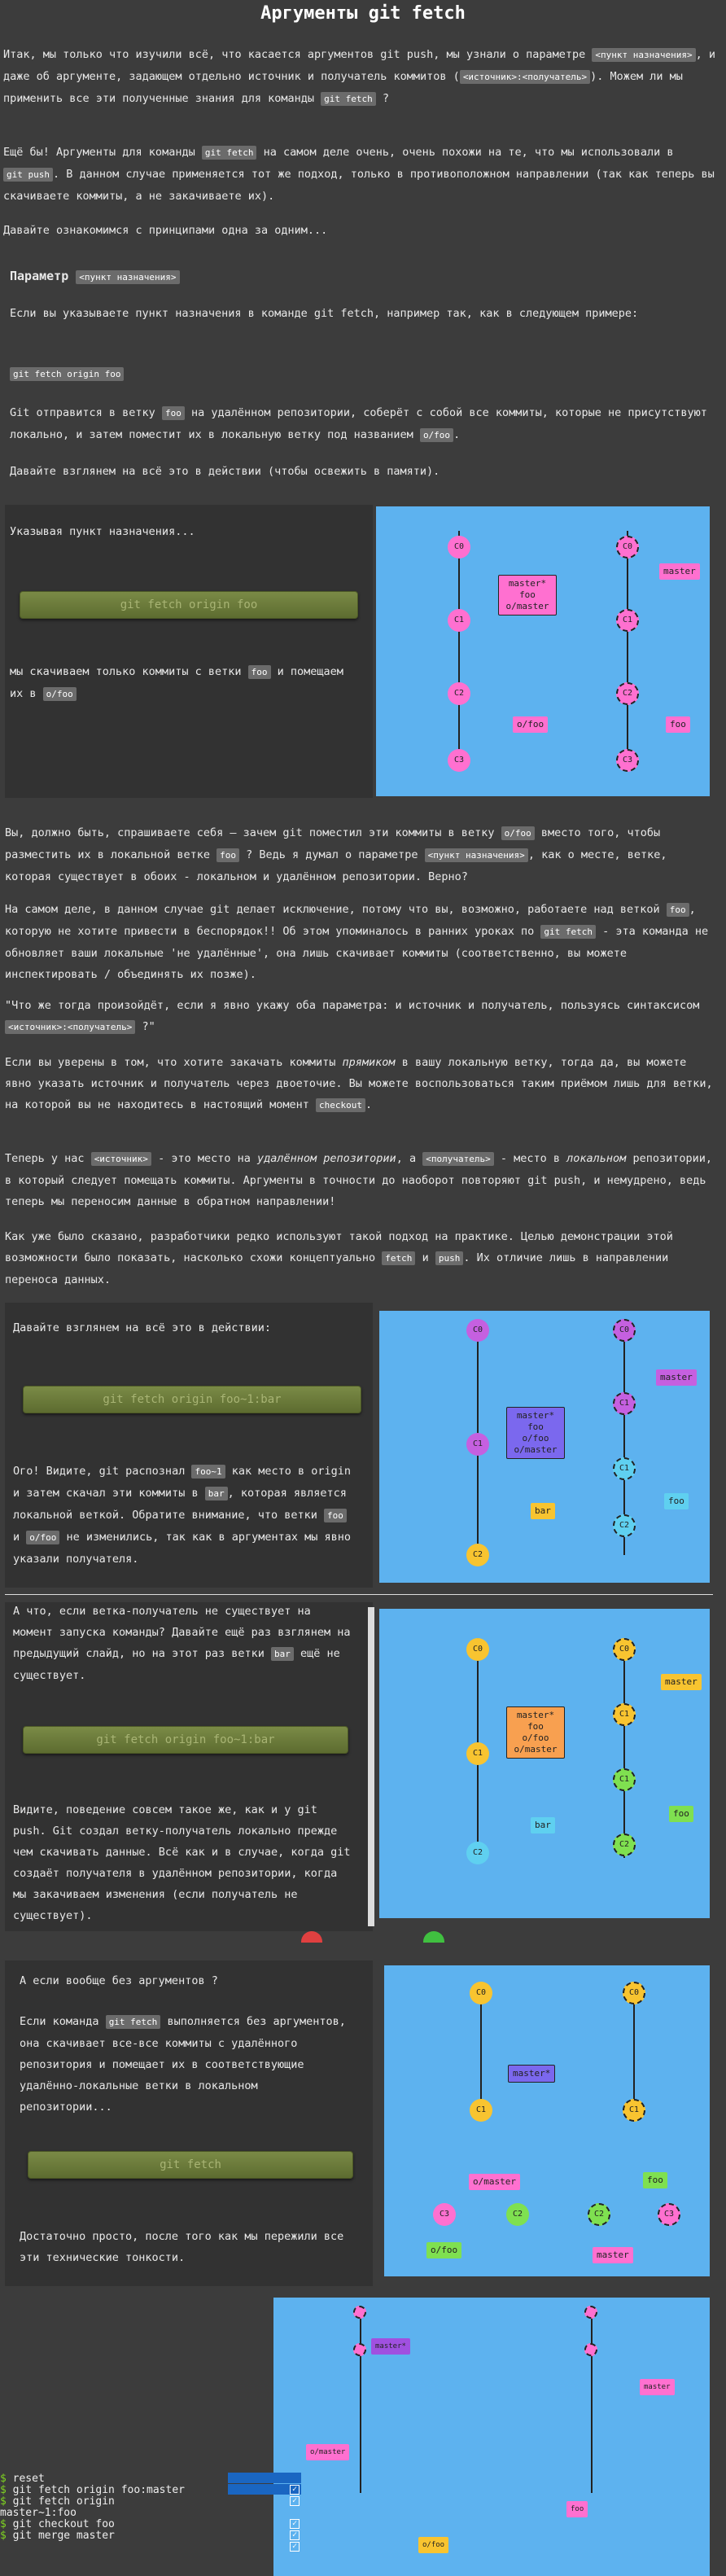 Image resolution: width=726 pixels, height=2576 pixels. I want to click on remote-commit-node: C2, so click(627, 693).